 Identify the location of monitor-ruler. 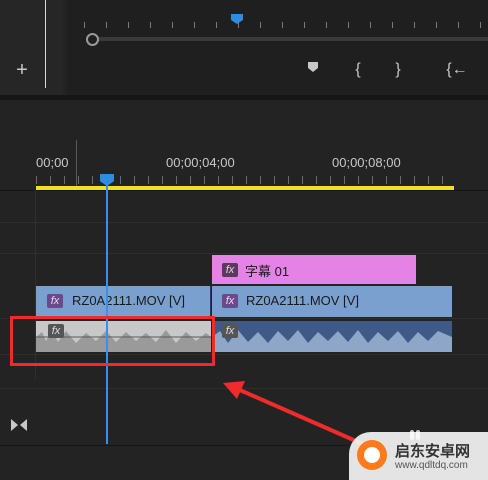
(286, 25).